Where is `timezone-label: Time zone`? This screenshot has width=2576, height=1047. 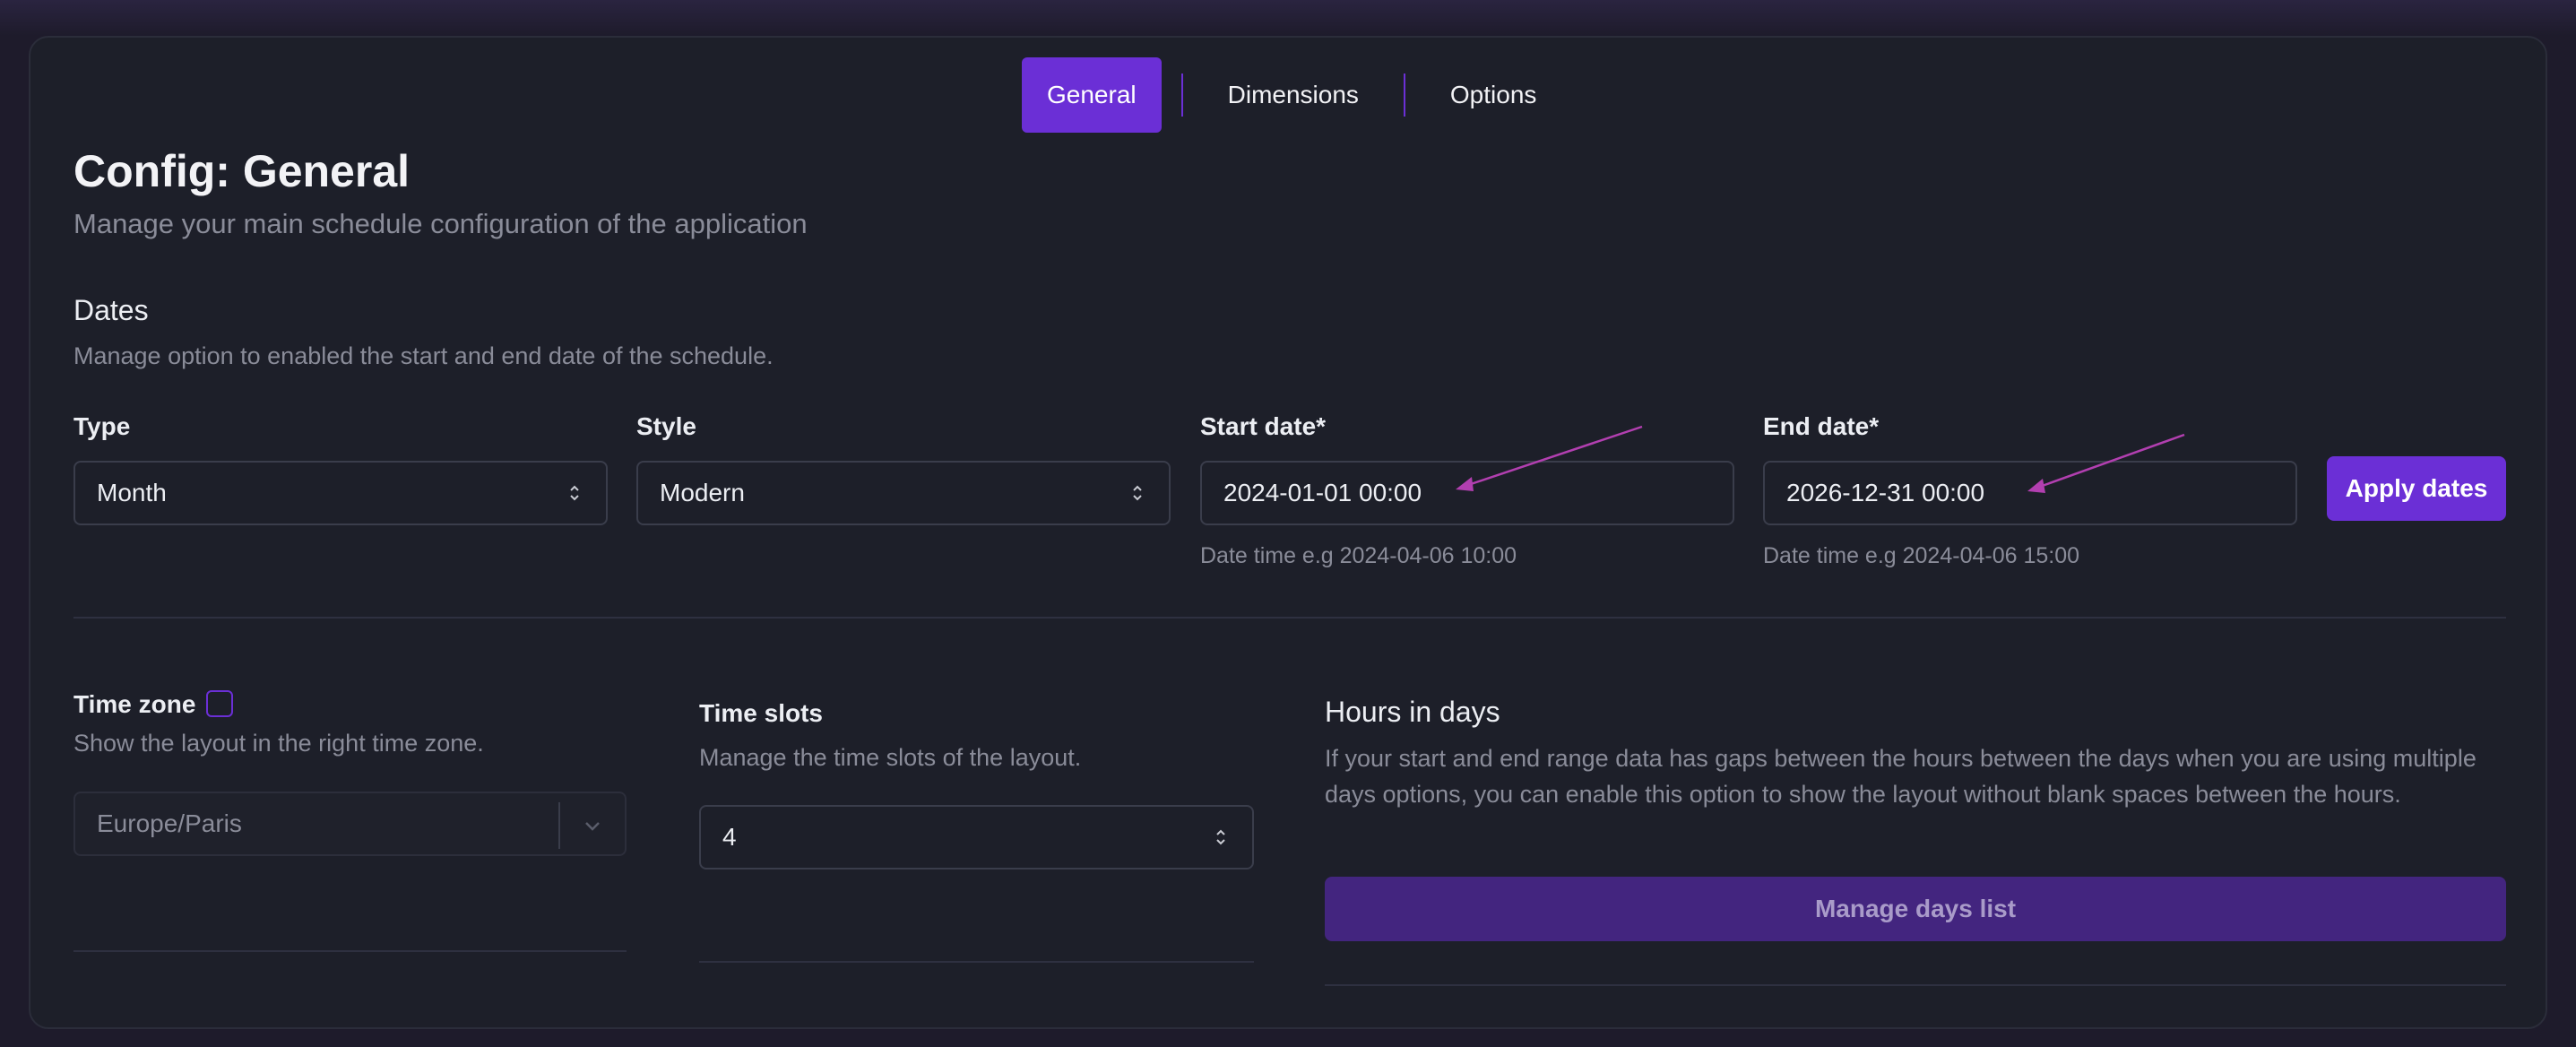
timezone-label: Time zone is located at coordinates (134, 704).